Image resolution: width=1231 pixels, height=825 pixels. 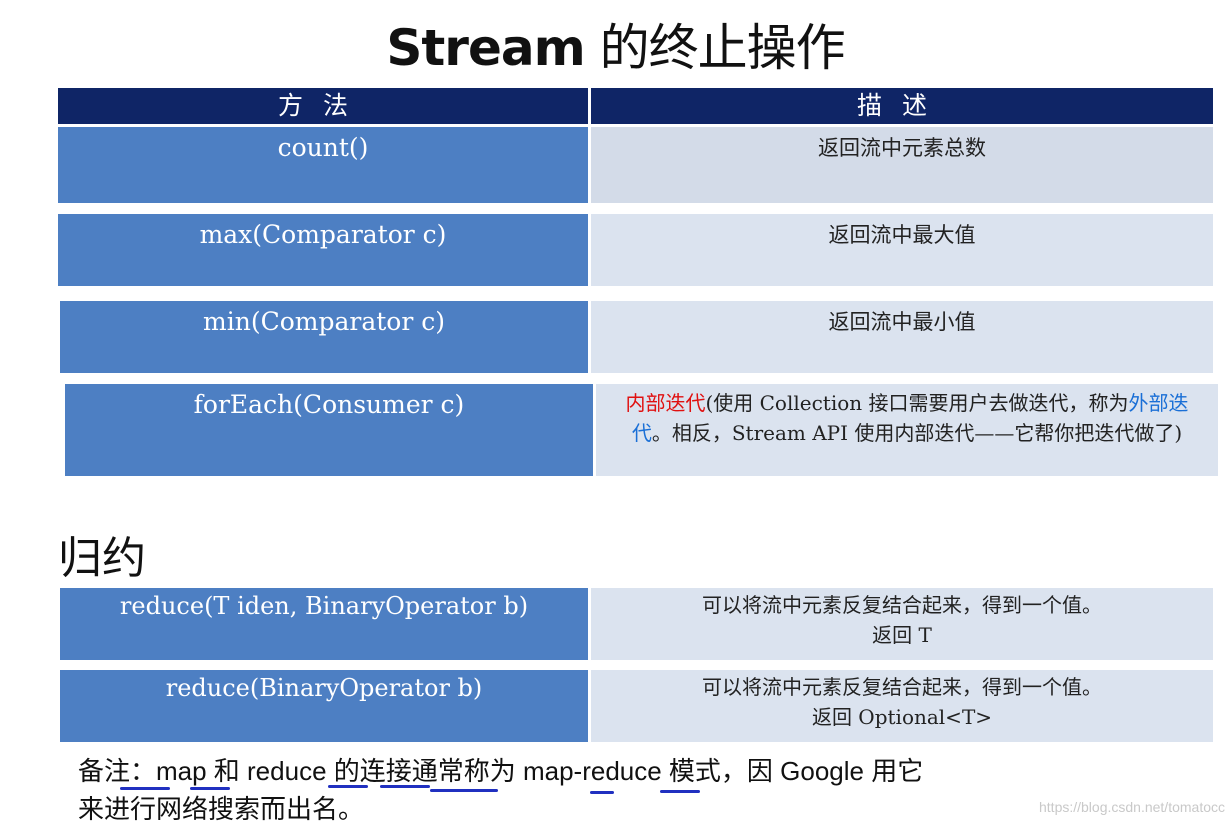 I want to click on method-cell: forEach(Consumer c), so click(x=329, y=430).